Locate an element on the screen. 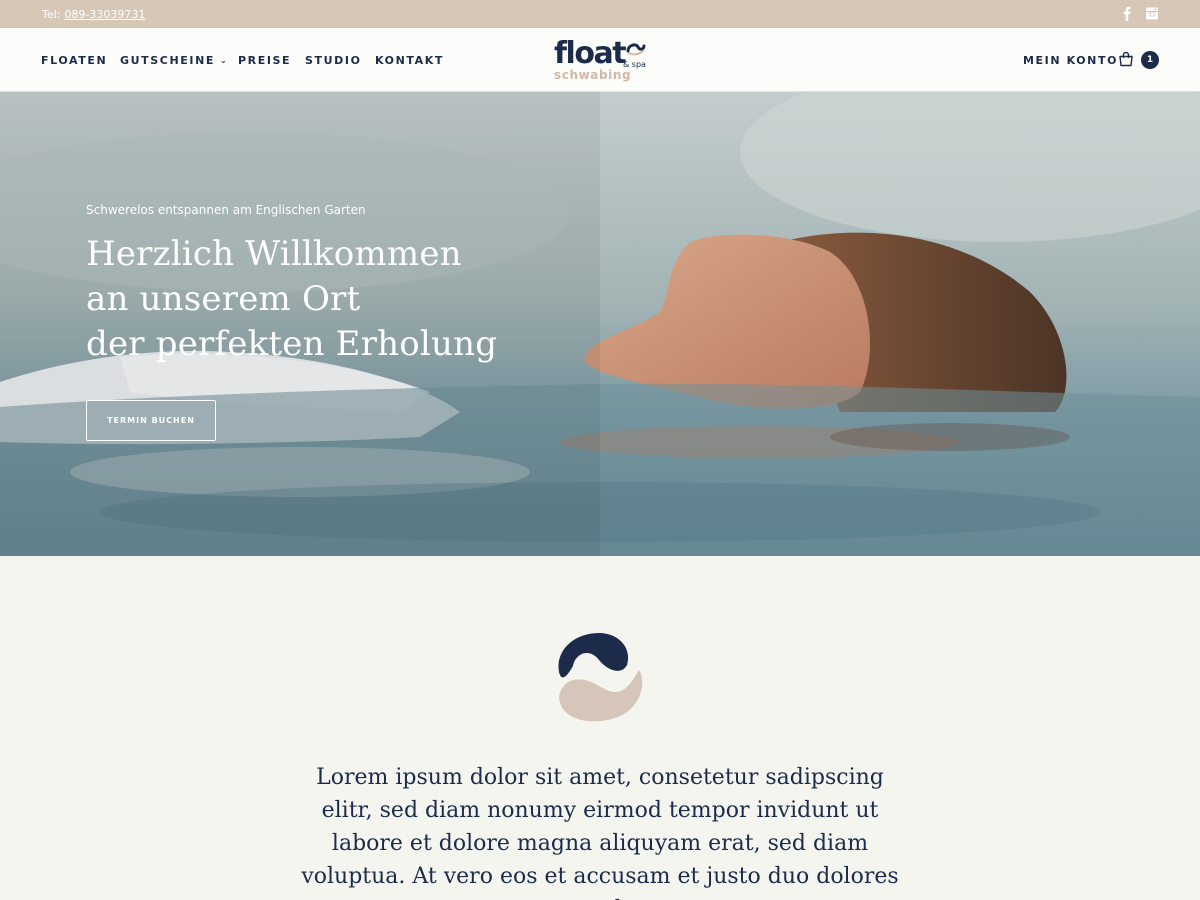  account-label: MEIN KONTO is located at coordinates (1071, 60).